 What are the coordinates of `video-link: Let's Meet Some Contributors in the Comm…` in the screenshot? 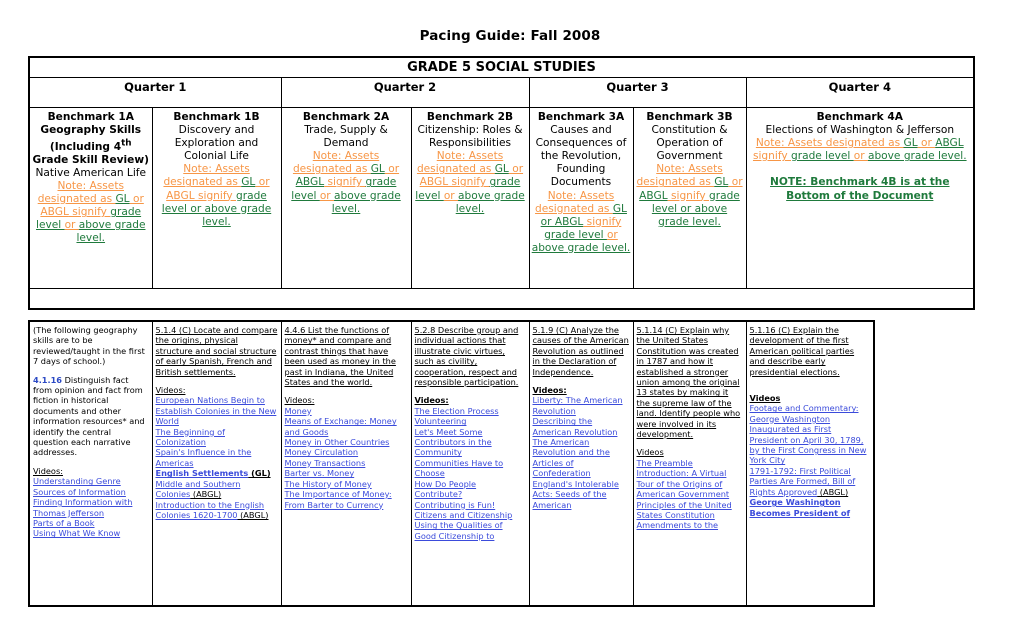 It's located at (470, 442).